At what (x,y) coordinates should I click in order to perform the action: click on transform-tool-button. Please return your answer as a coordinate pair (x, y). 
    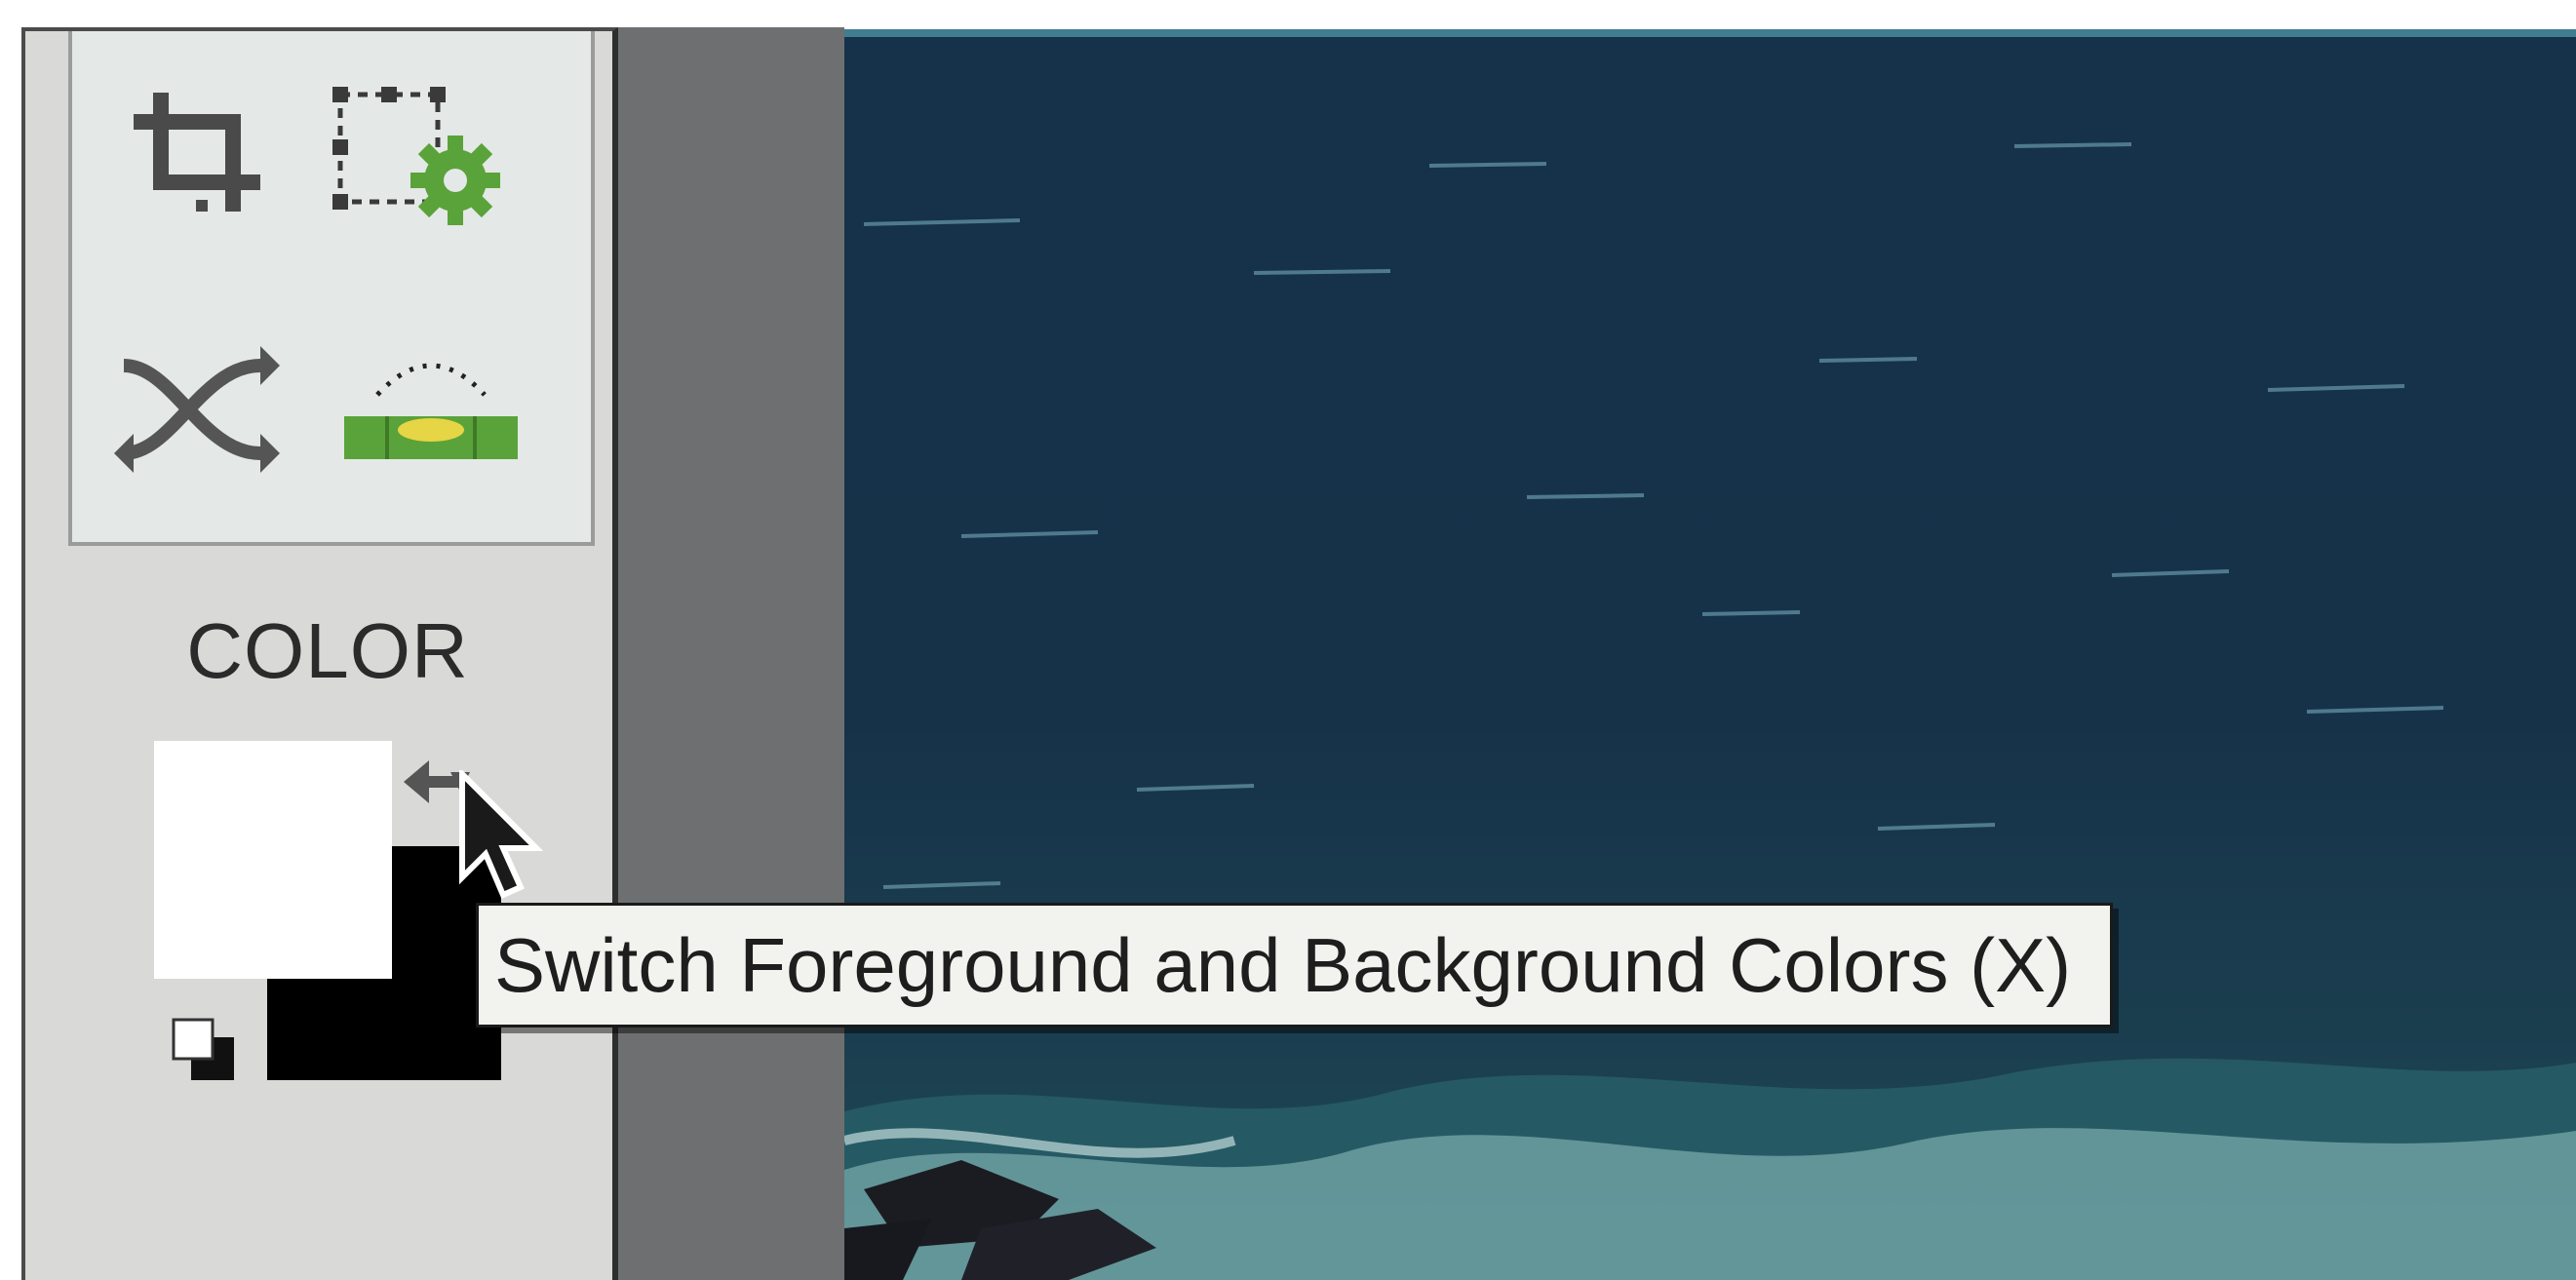
    Looking at the image, I should click on (421, 155).